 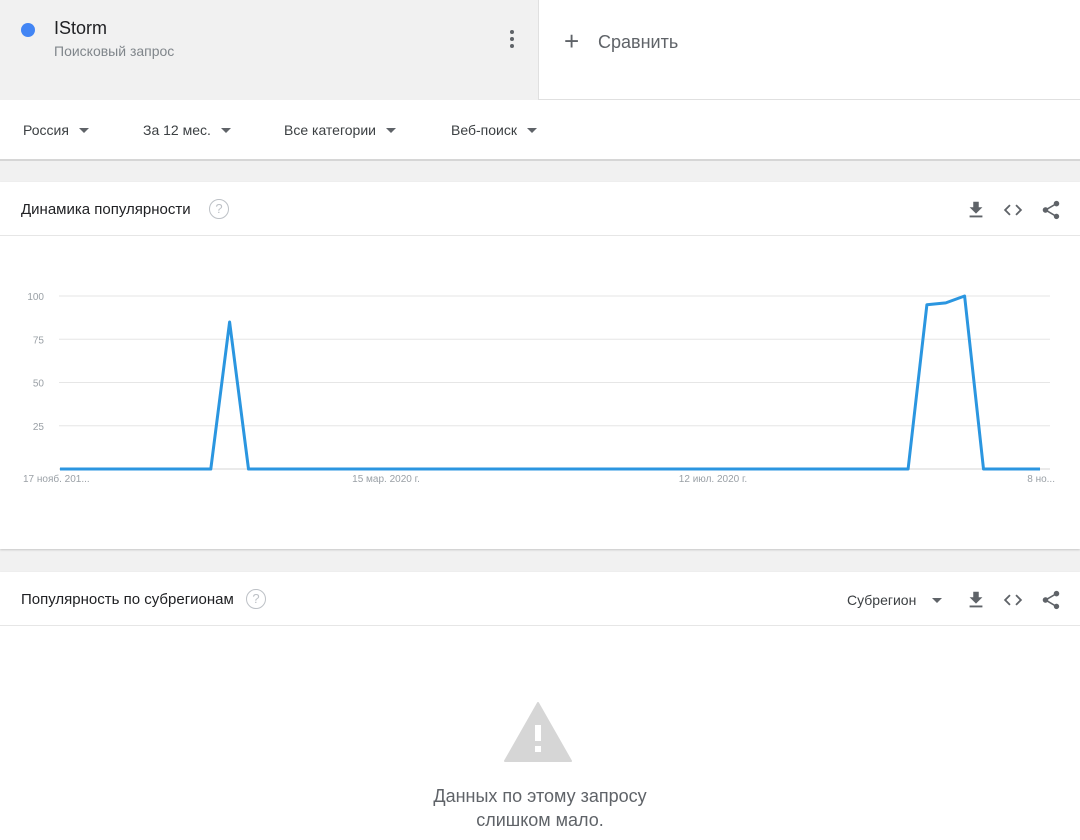 What do you see at coordinates (39, 427) in the screenshot?
I see `y-tick-label: 25` at bounding box center [39, 427].